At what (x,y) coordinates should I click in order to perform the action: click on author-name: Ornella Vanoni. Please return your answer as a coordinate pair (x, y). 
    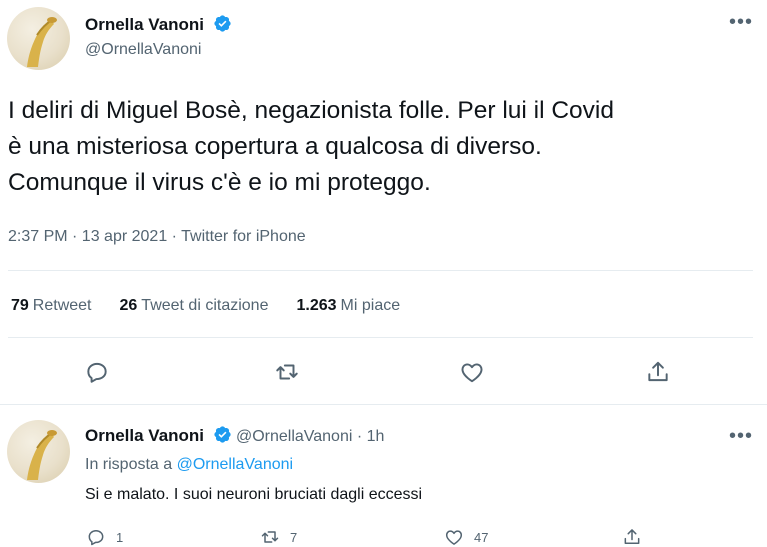
    Looking at the image, I should click on (144, 24).